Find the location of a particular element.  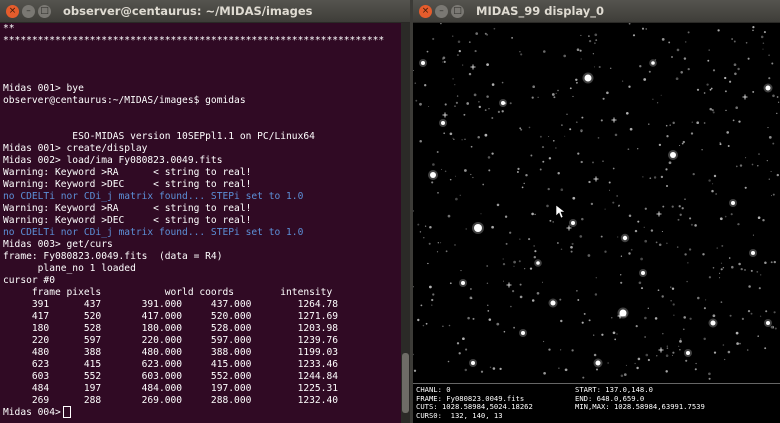

display-titlebar: × – □ MIDAS_99 display_0 is located at coordinates (596, 11).